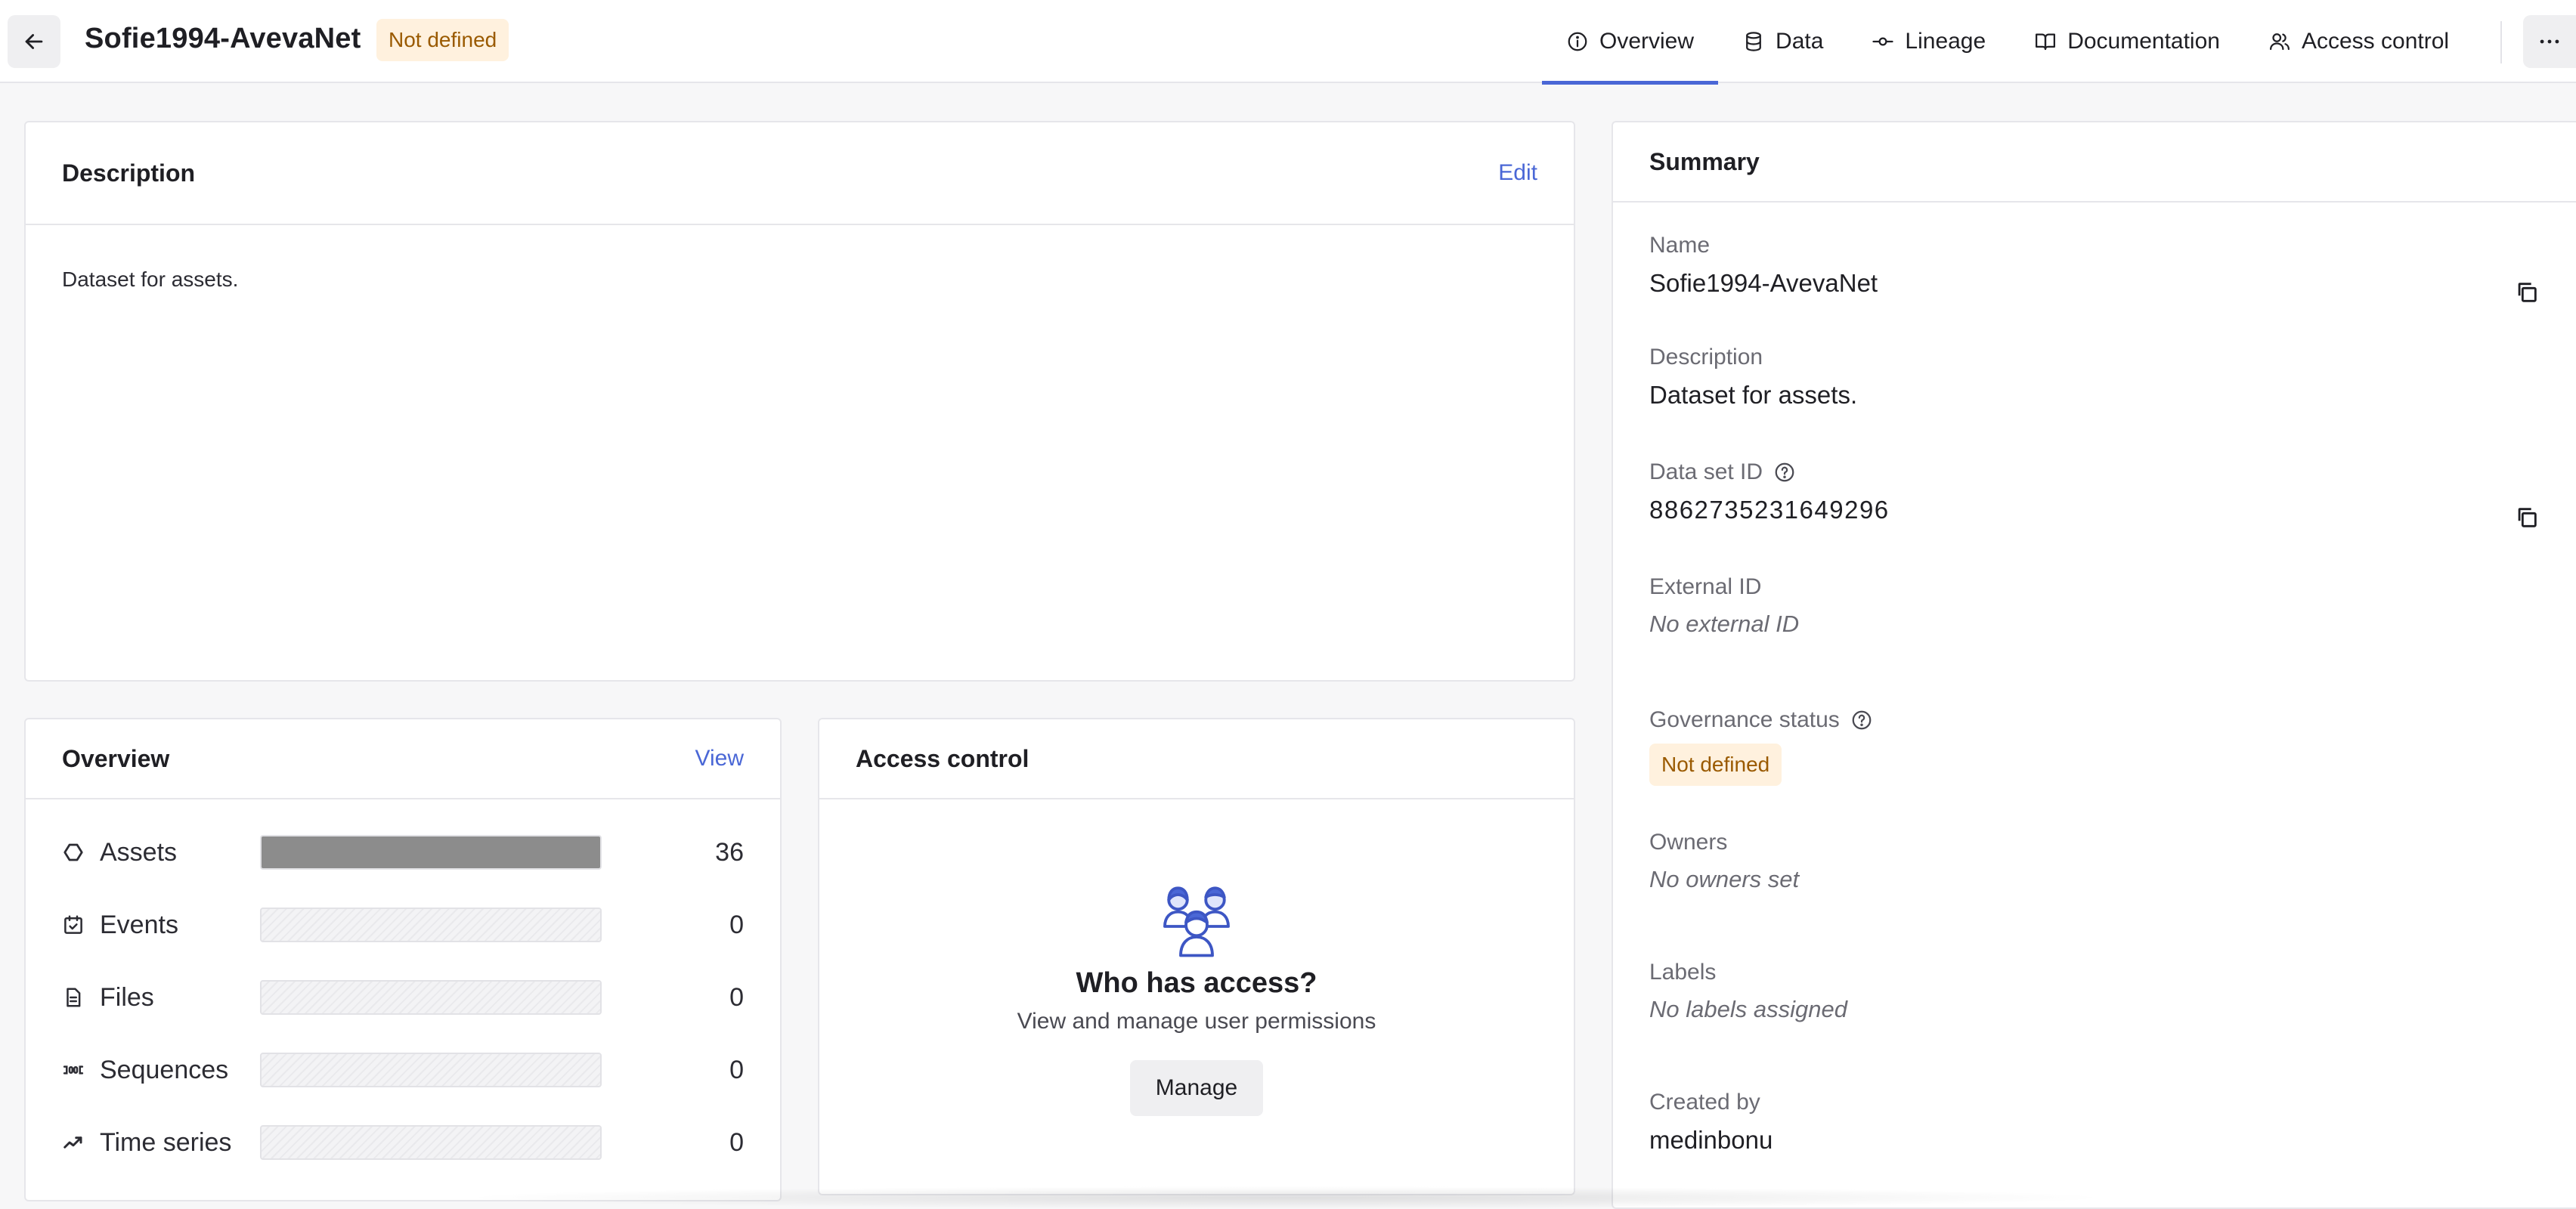  Describe the element at coordinates (150, 279) in the screenshot. I see `description-text: Dataset for assets.` at that location.